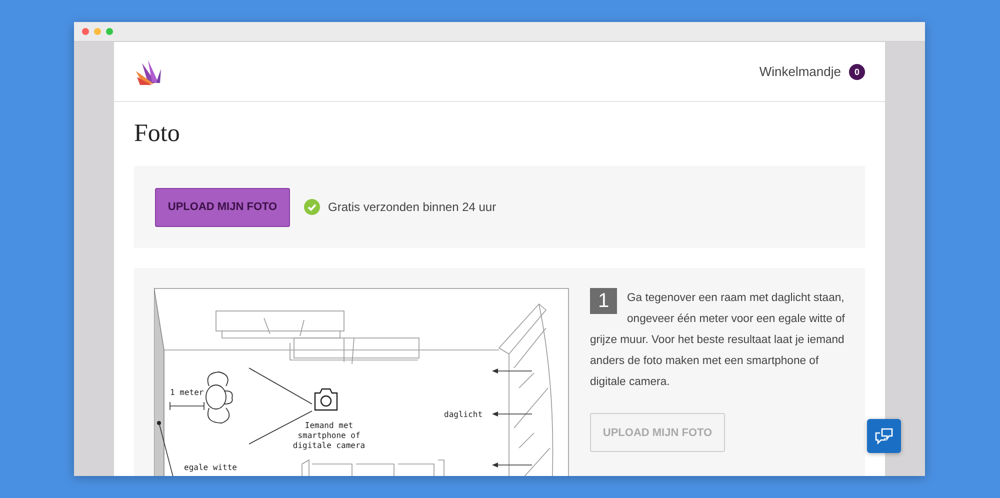 The image size is (1000, 498). Describe the element at coordinates (187, 392) in the screenshot. I see `distance-label: 1 meter` at that location.